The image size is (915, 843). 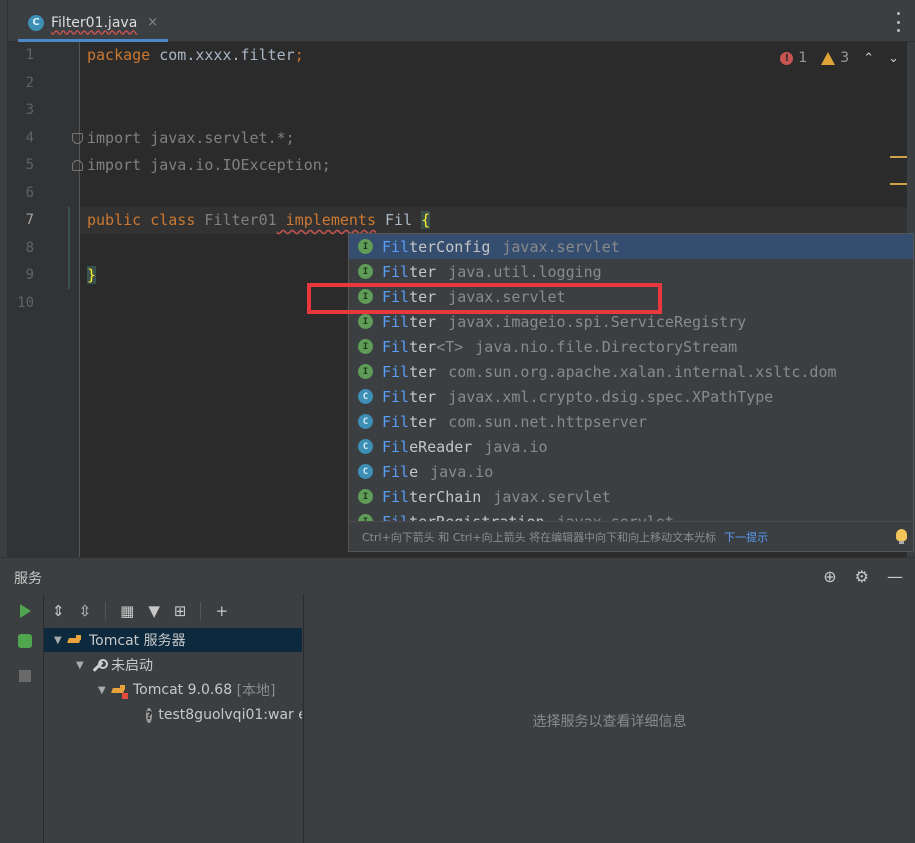 I want to click on completion-item: C Fil e java.io, so click(x=631, y=471).